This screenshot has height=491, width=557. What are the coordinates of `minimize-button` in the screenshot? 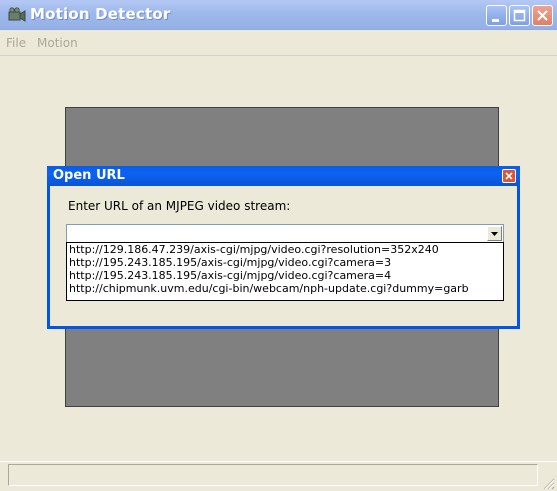 It's located at (496, 15).